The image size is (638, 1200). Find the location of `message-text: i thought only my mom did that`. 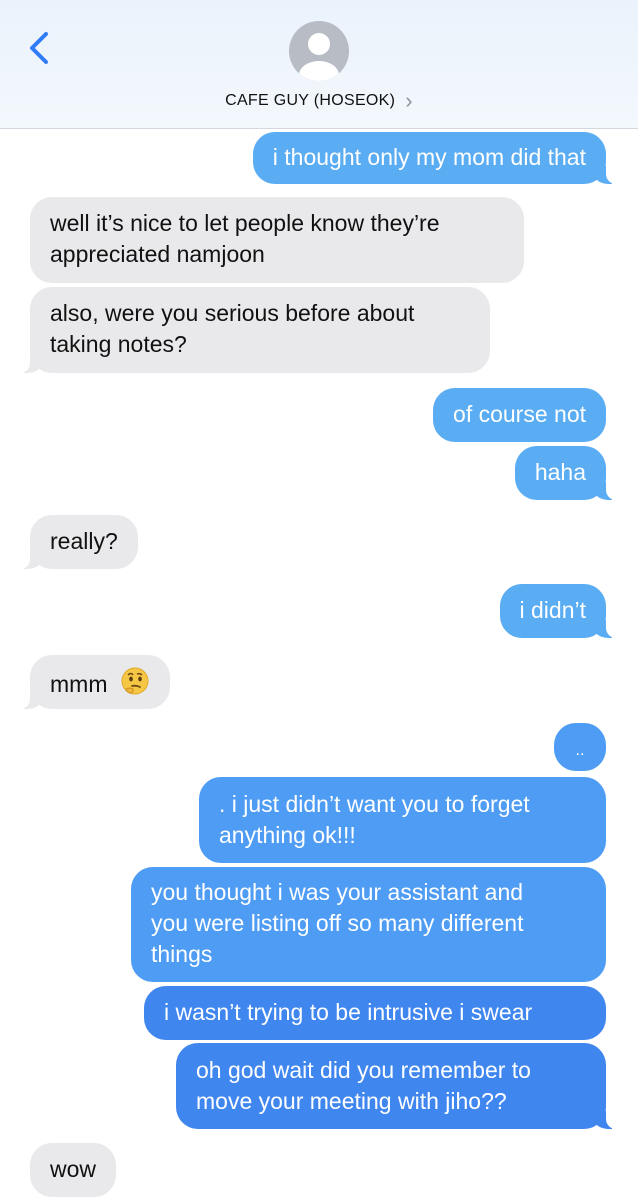

message-text: i thought only my mom did that is located at coordinates (429, 157).